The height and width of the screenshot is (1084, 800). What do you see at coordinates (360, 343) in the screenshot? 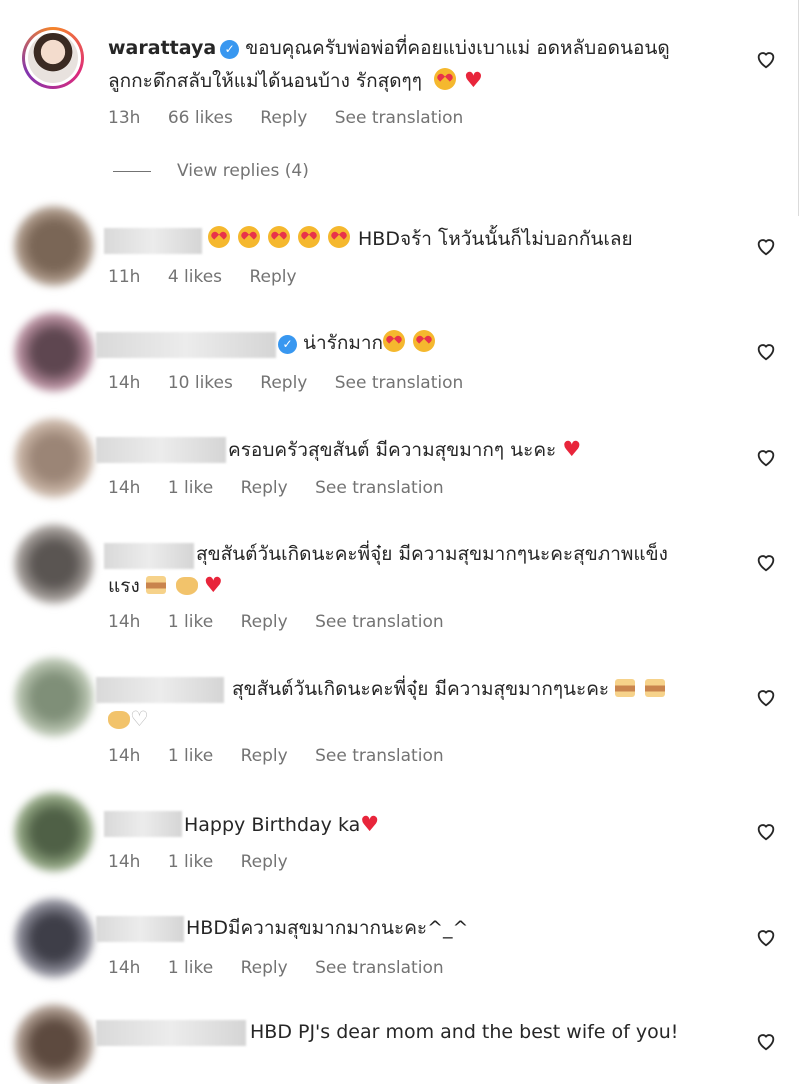
I see `comment-text: ✓ น่ารักมาก` at bounding box center [360, 343].